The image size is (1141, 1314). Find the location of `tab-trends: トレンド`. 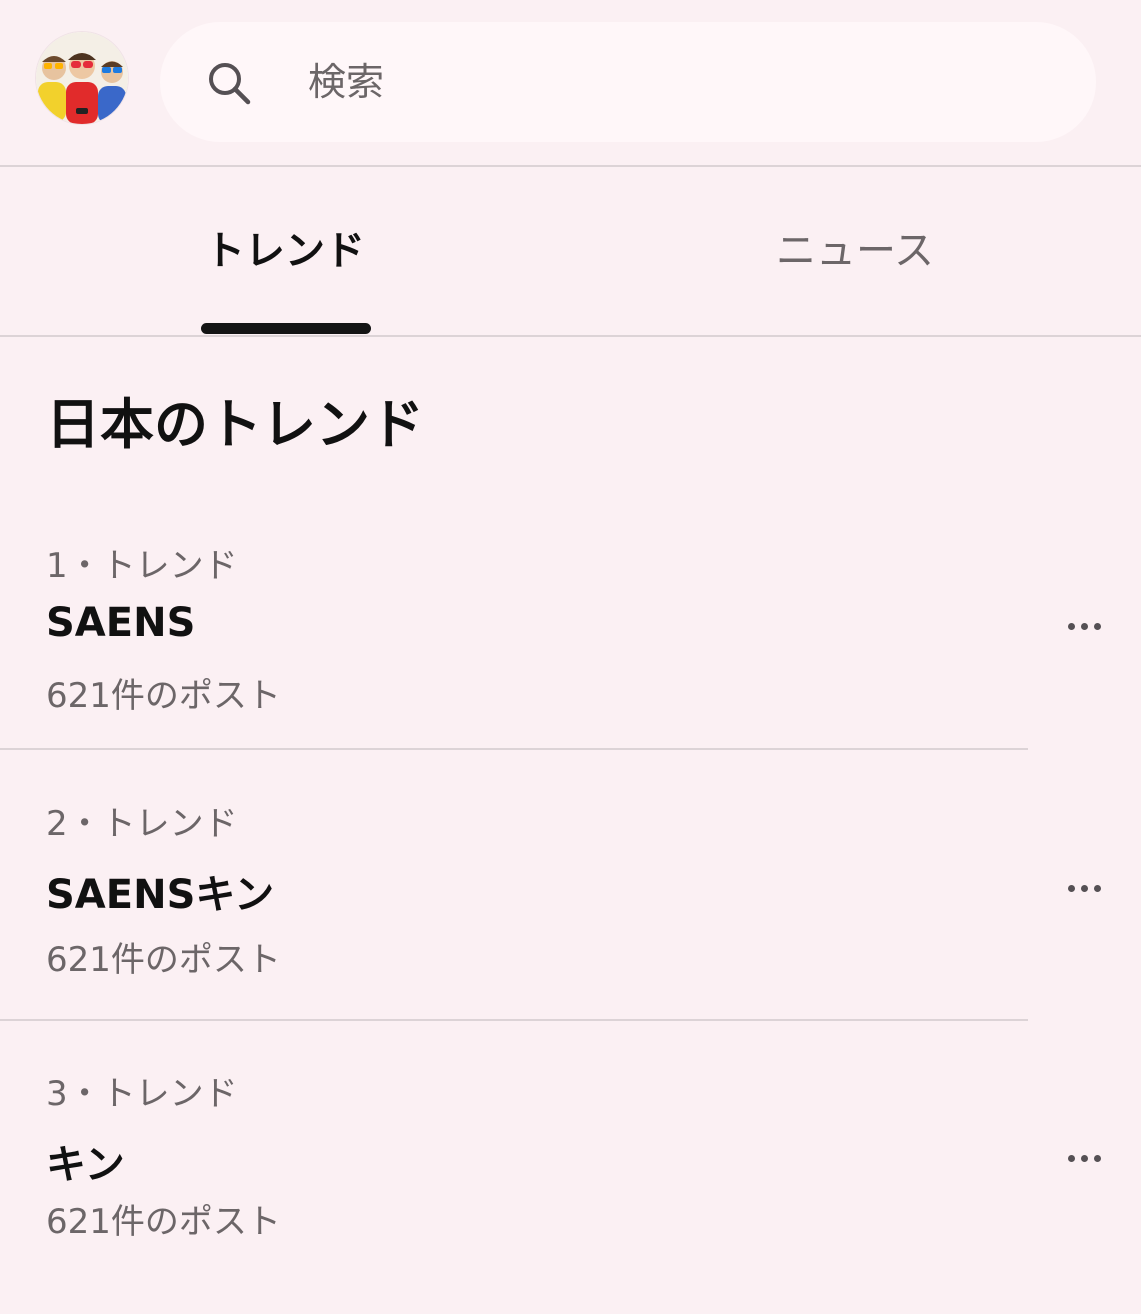

tab-trends: トレンド is located at coordinates (285, 251).